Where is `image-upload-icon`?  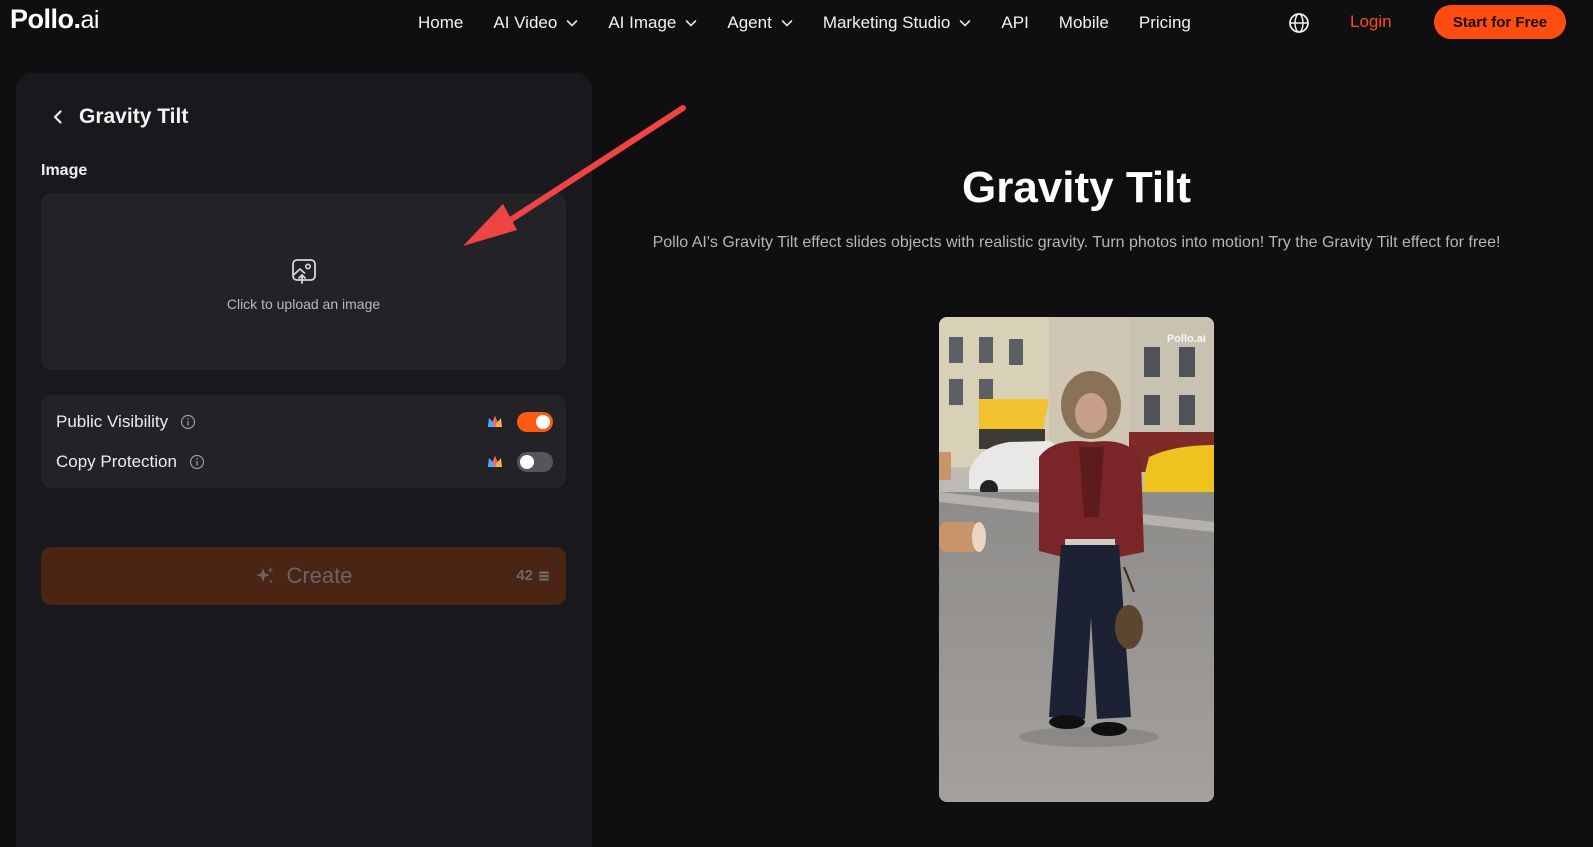 image-upload-icon is located at coordinates (303, 271).